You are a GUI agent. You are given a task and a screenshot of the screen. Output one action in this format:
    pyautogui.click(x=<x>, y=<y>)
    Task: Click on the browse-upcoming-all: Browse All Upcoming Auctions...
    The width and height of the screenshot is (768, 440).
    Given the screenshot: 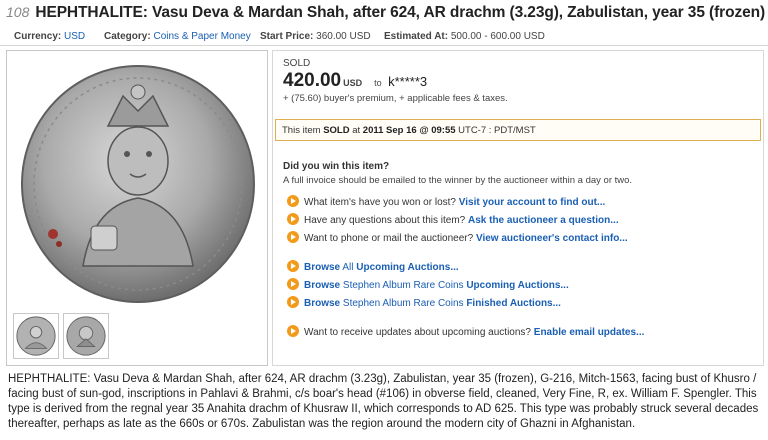 What is the action you would take?
    pyautogui.click(x=373, y=268)
    